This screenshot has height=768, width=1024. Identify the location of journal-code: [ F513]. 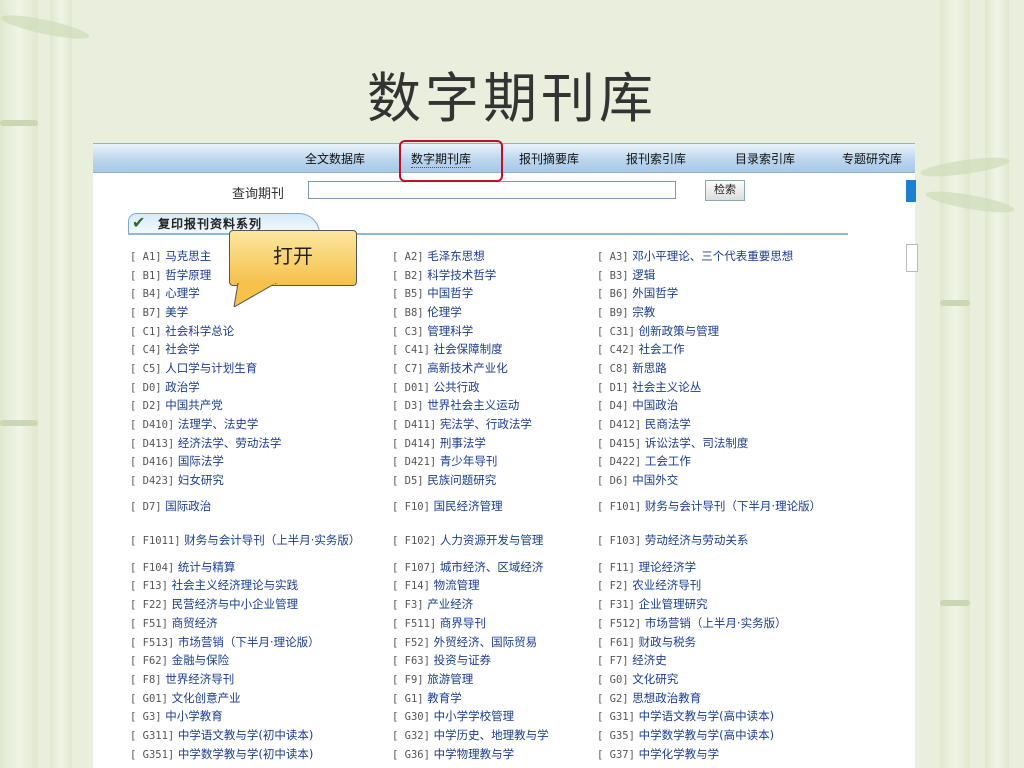
(152, 642).